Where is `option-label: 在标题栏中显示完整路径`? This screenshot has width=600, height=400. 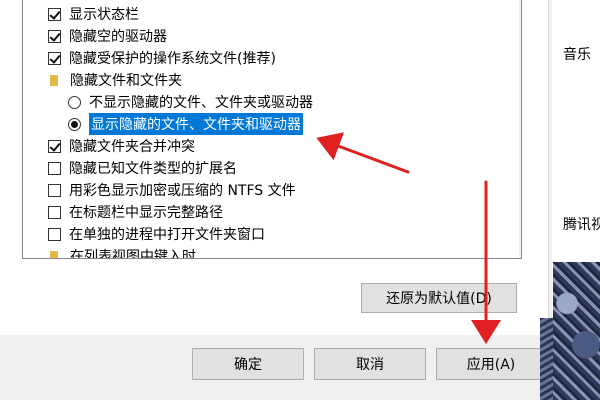
option-label: 在标题栏中显示完整路径 is located at coordinates (146, 213).